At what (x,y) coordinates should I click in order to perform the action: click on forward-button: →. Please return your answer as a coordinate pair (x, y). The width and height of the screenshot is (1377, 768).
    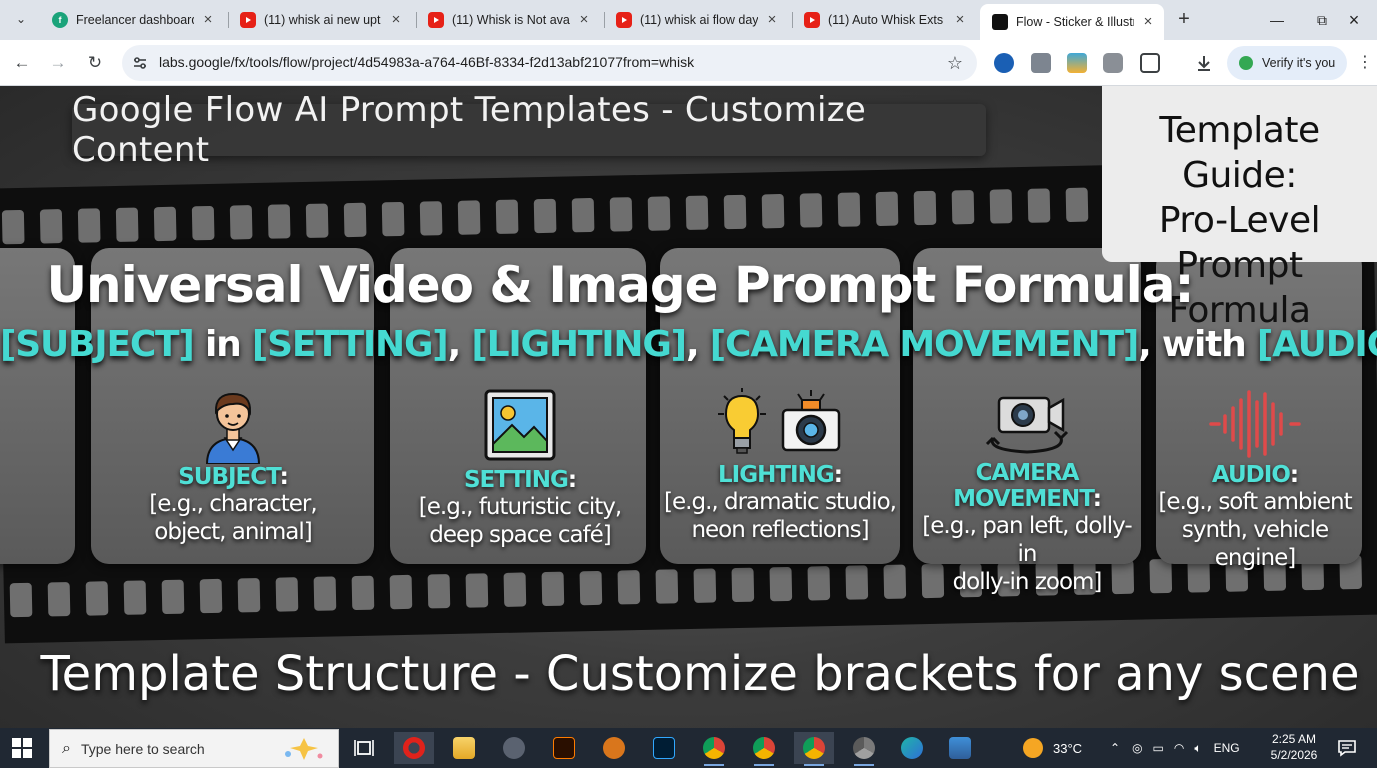
    Looking at the image, I should click on (58, 63).